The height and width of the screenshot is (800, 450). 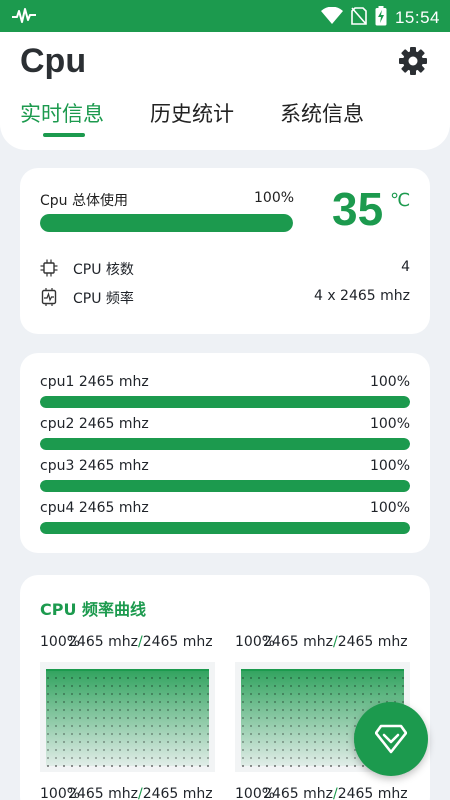 I want to click on gear-icon, so click(x=413, y=61).